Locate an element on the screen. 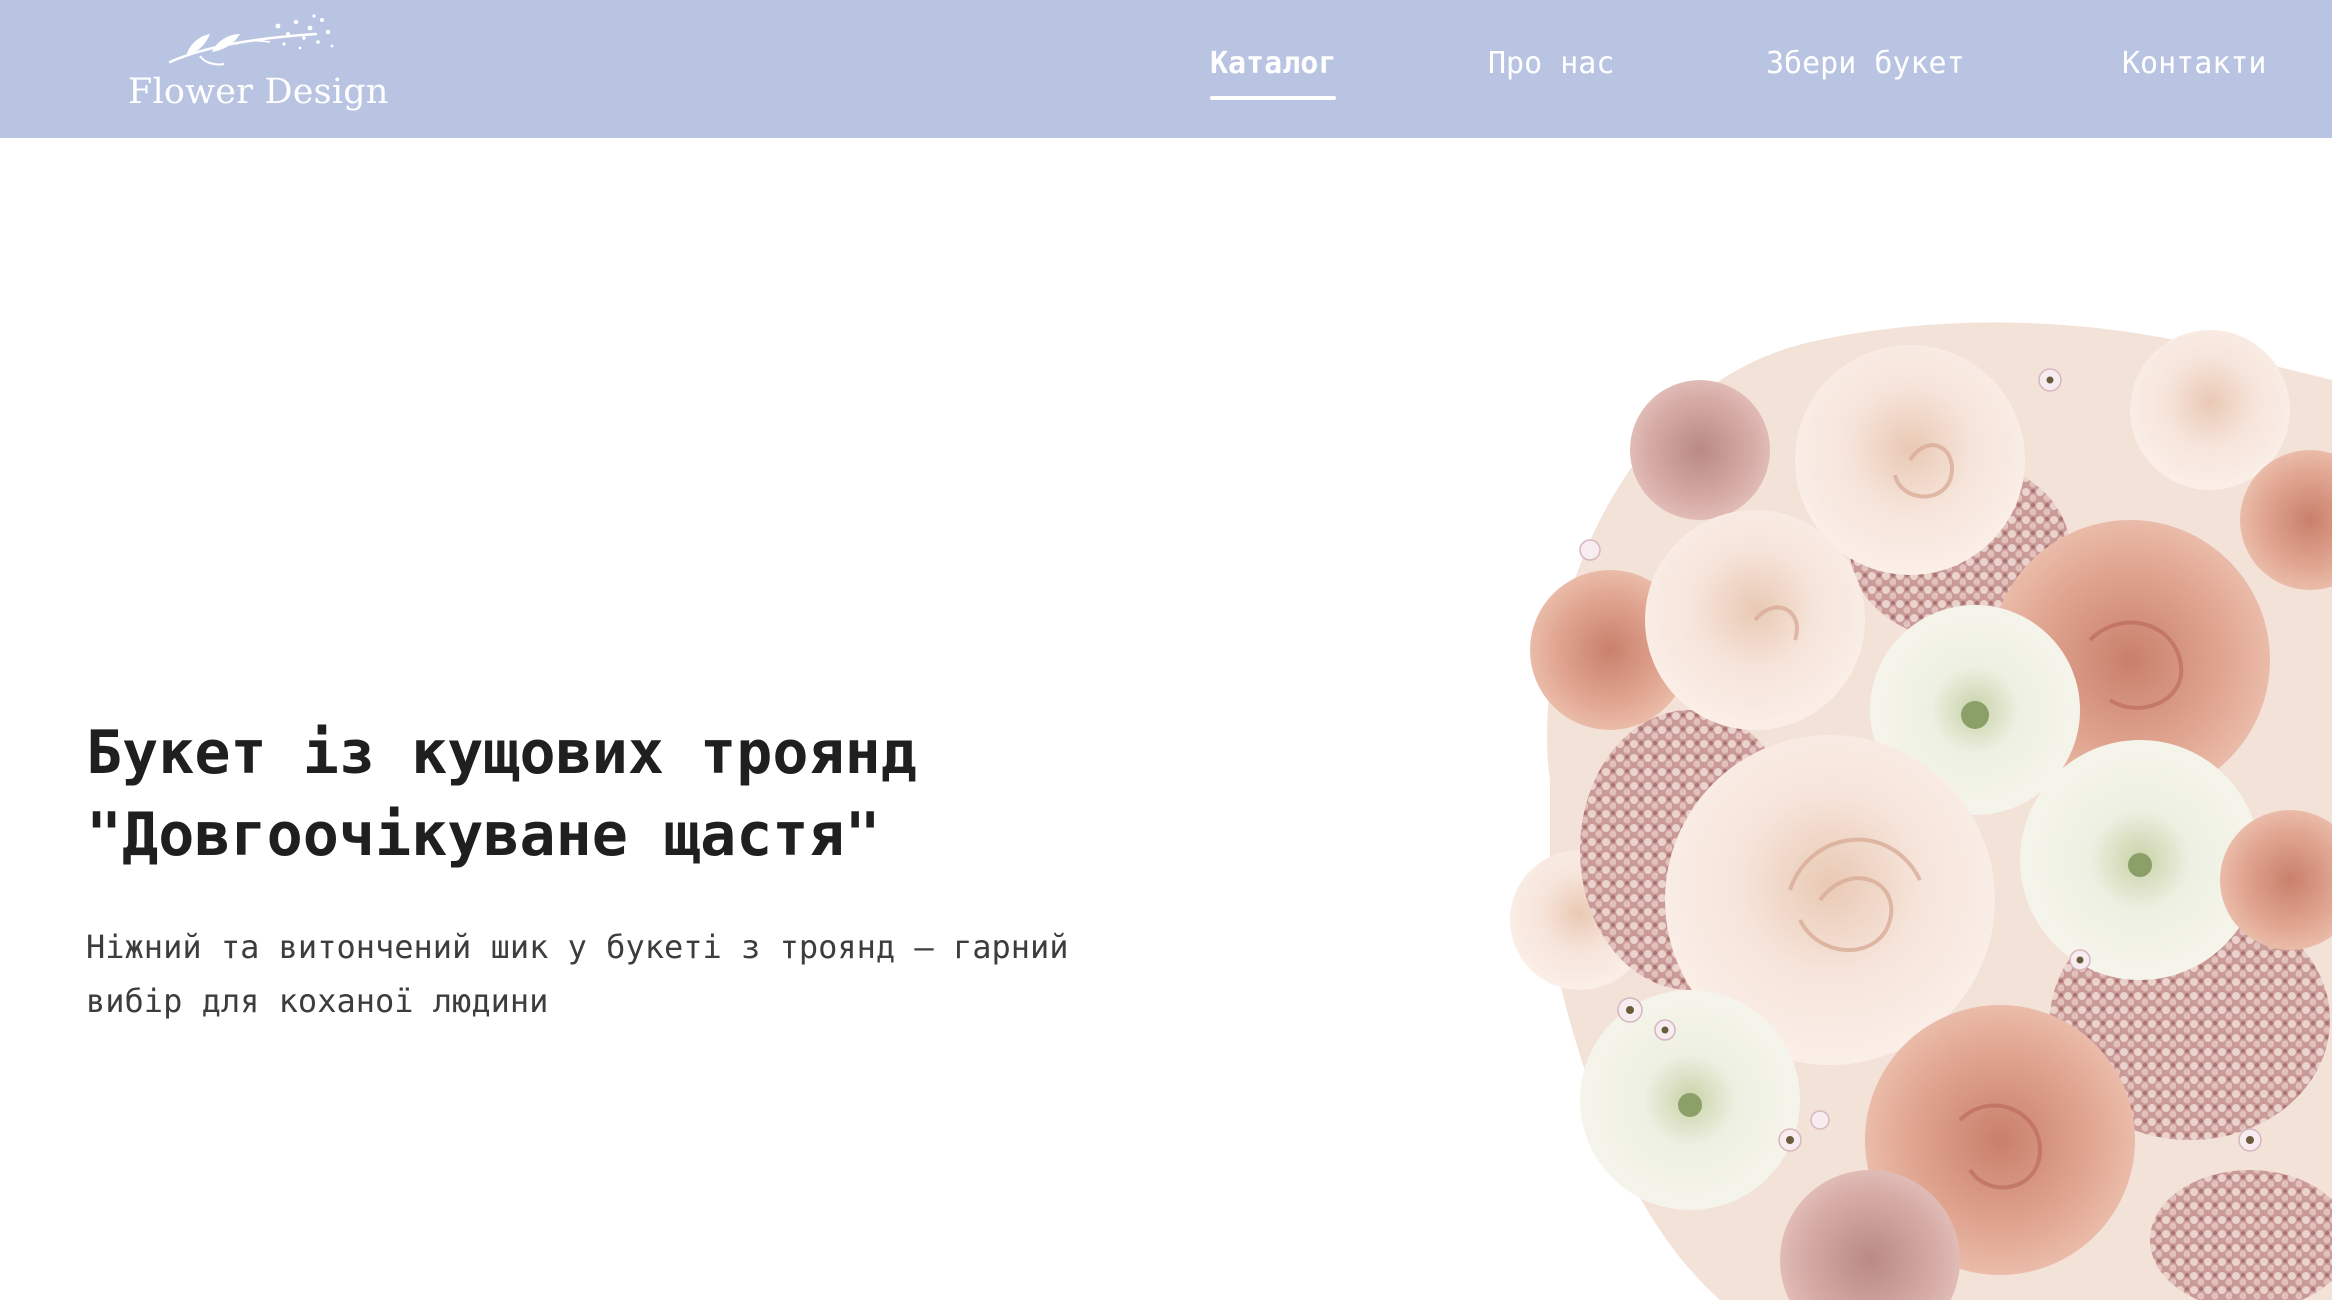 Image resolution: width=2332 pixels, height=1300 pixels. nav-item-build-bouquet: Збери букет is located at coordinates (1865, 63).